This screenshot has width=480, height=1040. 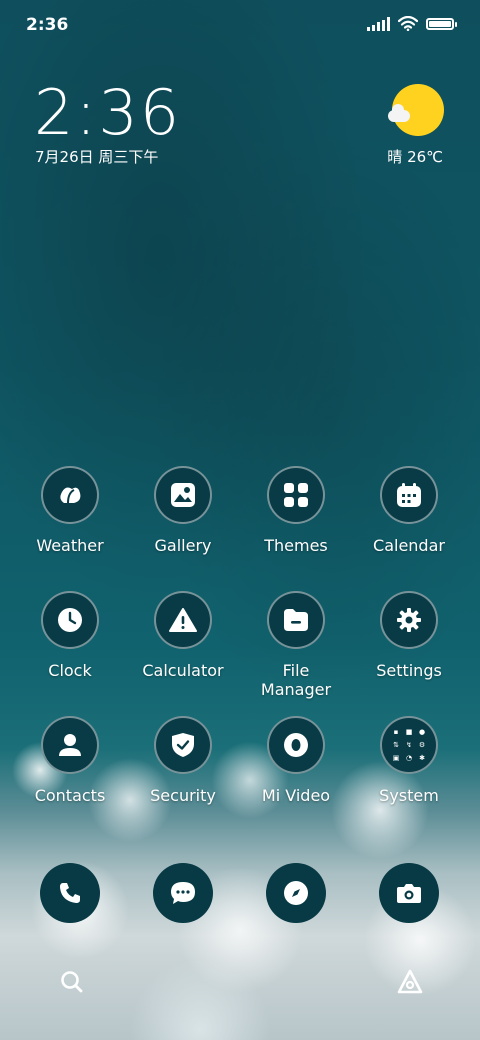 I want to click on app-label: Calendar, so click(x=409, y=545).